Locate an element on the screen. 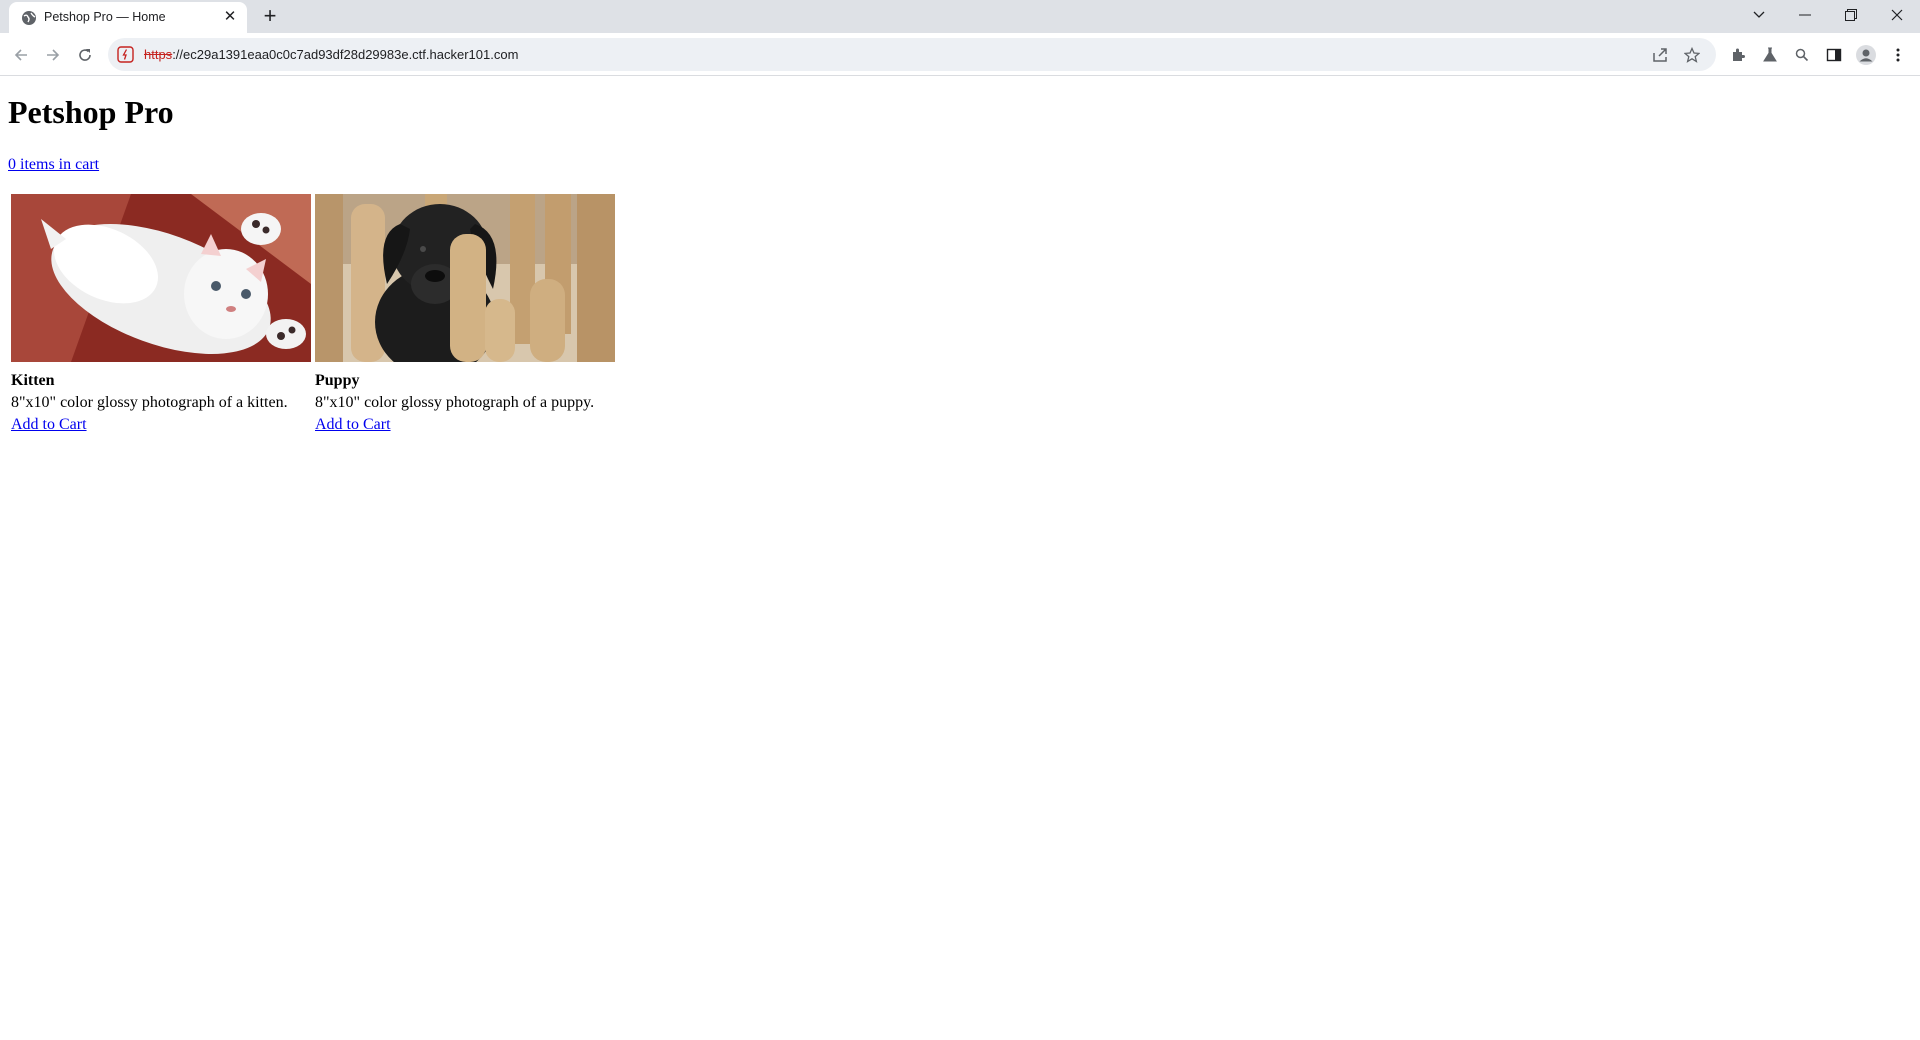 The height and width of the screenshot is (1040, 1920). extensions-icon is located at coordinates (1738, 55).